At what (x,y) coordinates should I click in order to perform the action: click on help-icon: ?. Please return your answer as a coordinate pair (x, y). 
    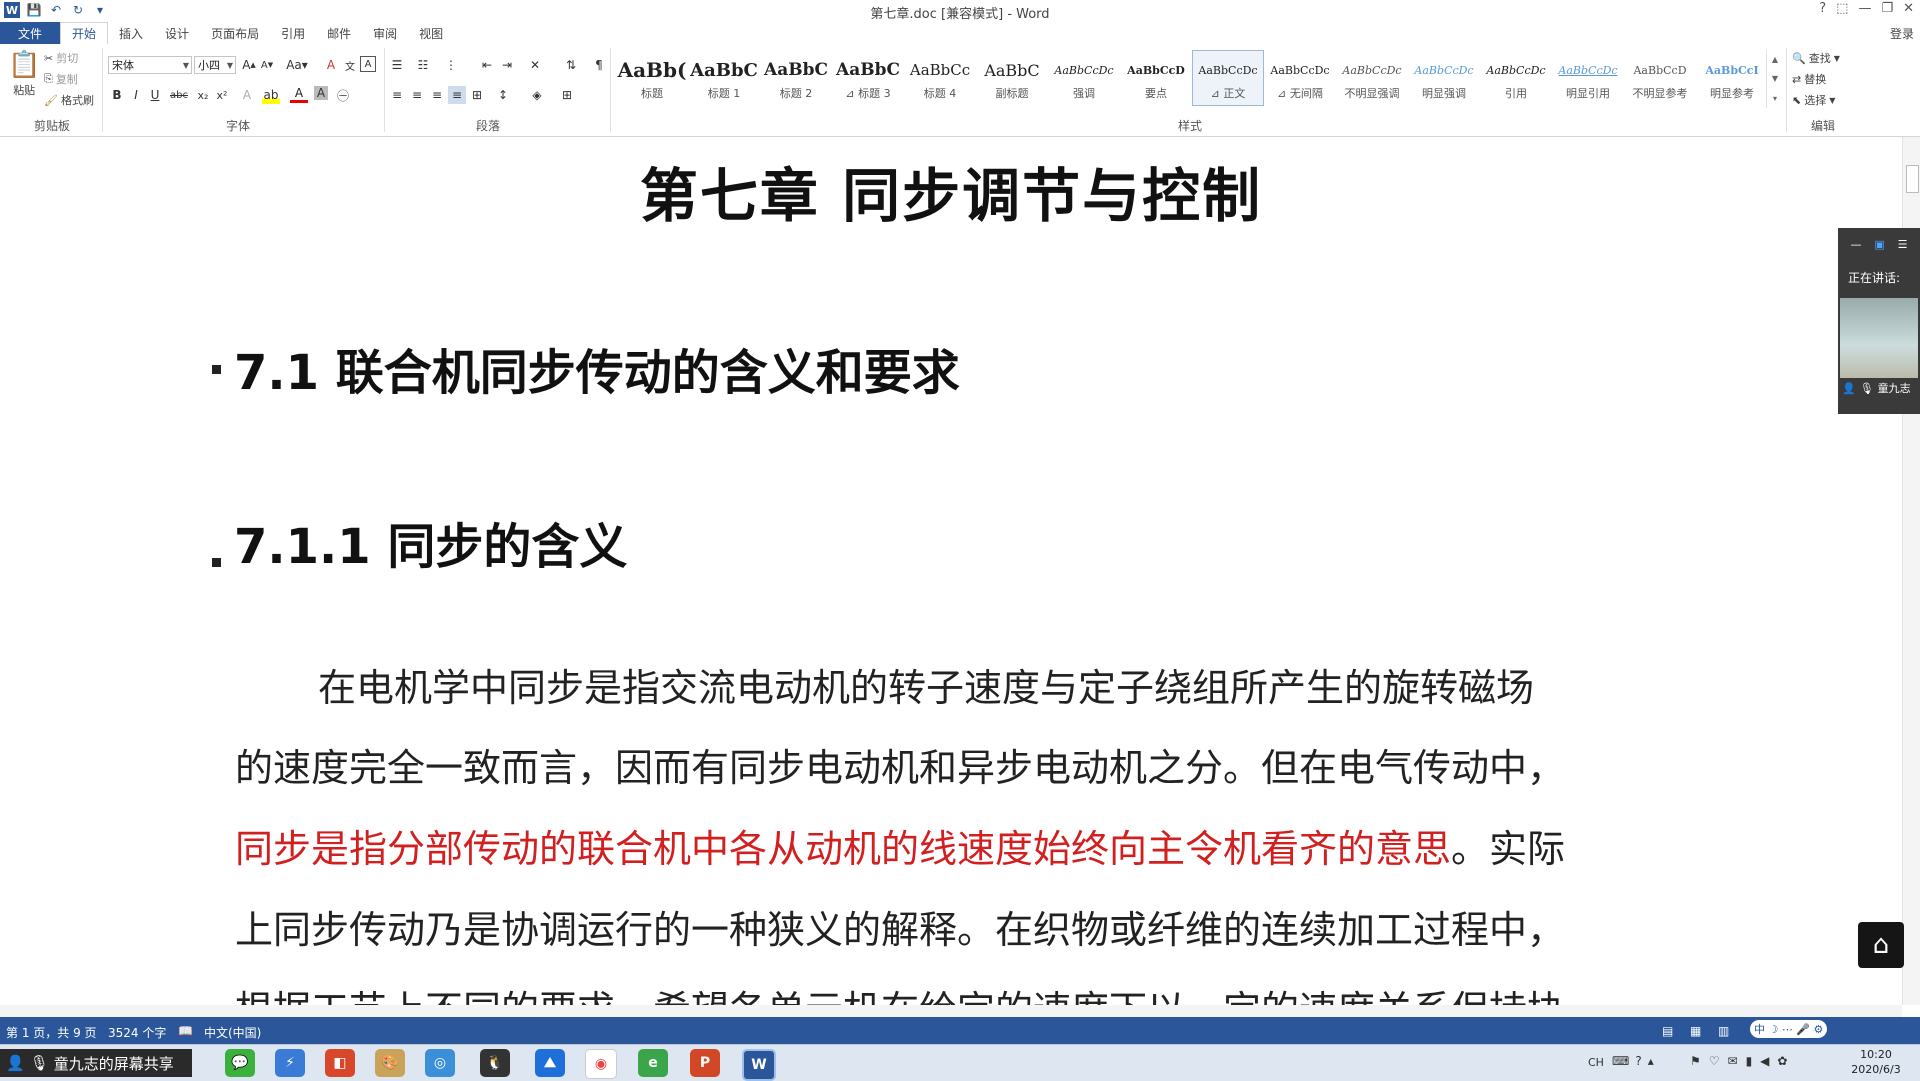
    Looking at the image, I should click on (1822, 8).